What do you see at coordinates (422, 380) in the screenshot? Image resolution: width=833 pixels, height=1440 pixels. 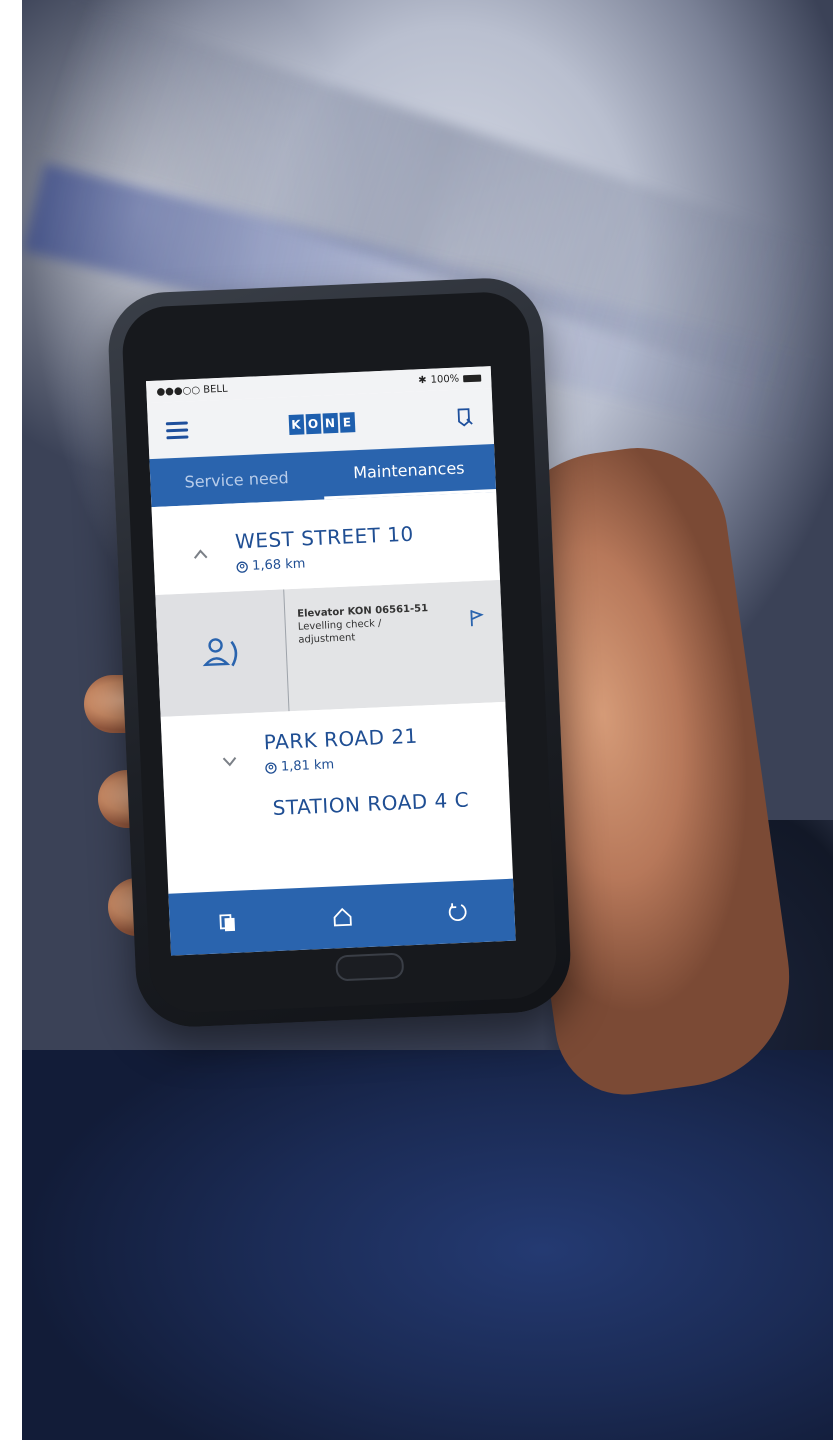 I see `bluetooth-icon: ✱` at bounding box center [422, 380].